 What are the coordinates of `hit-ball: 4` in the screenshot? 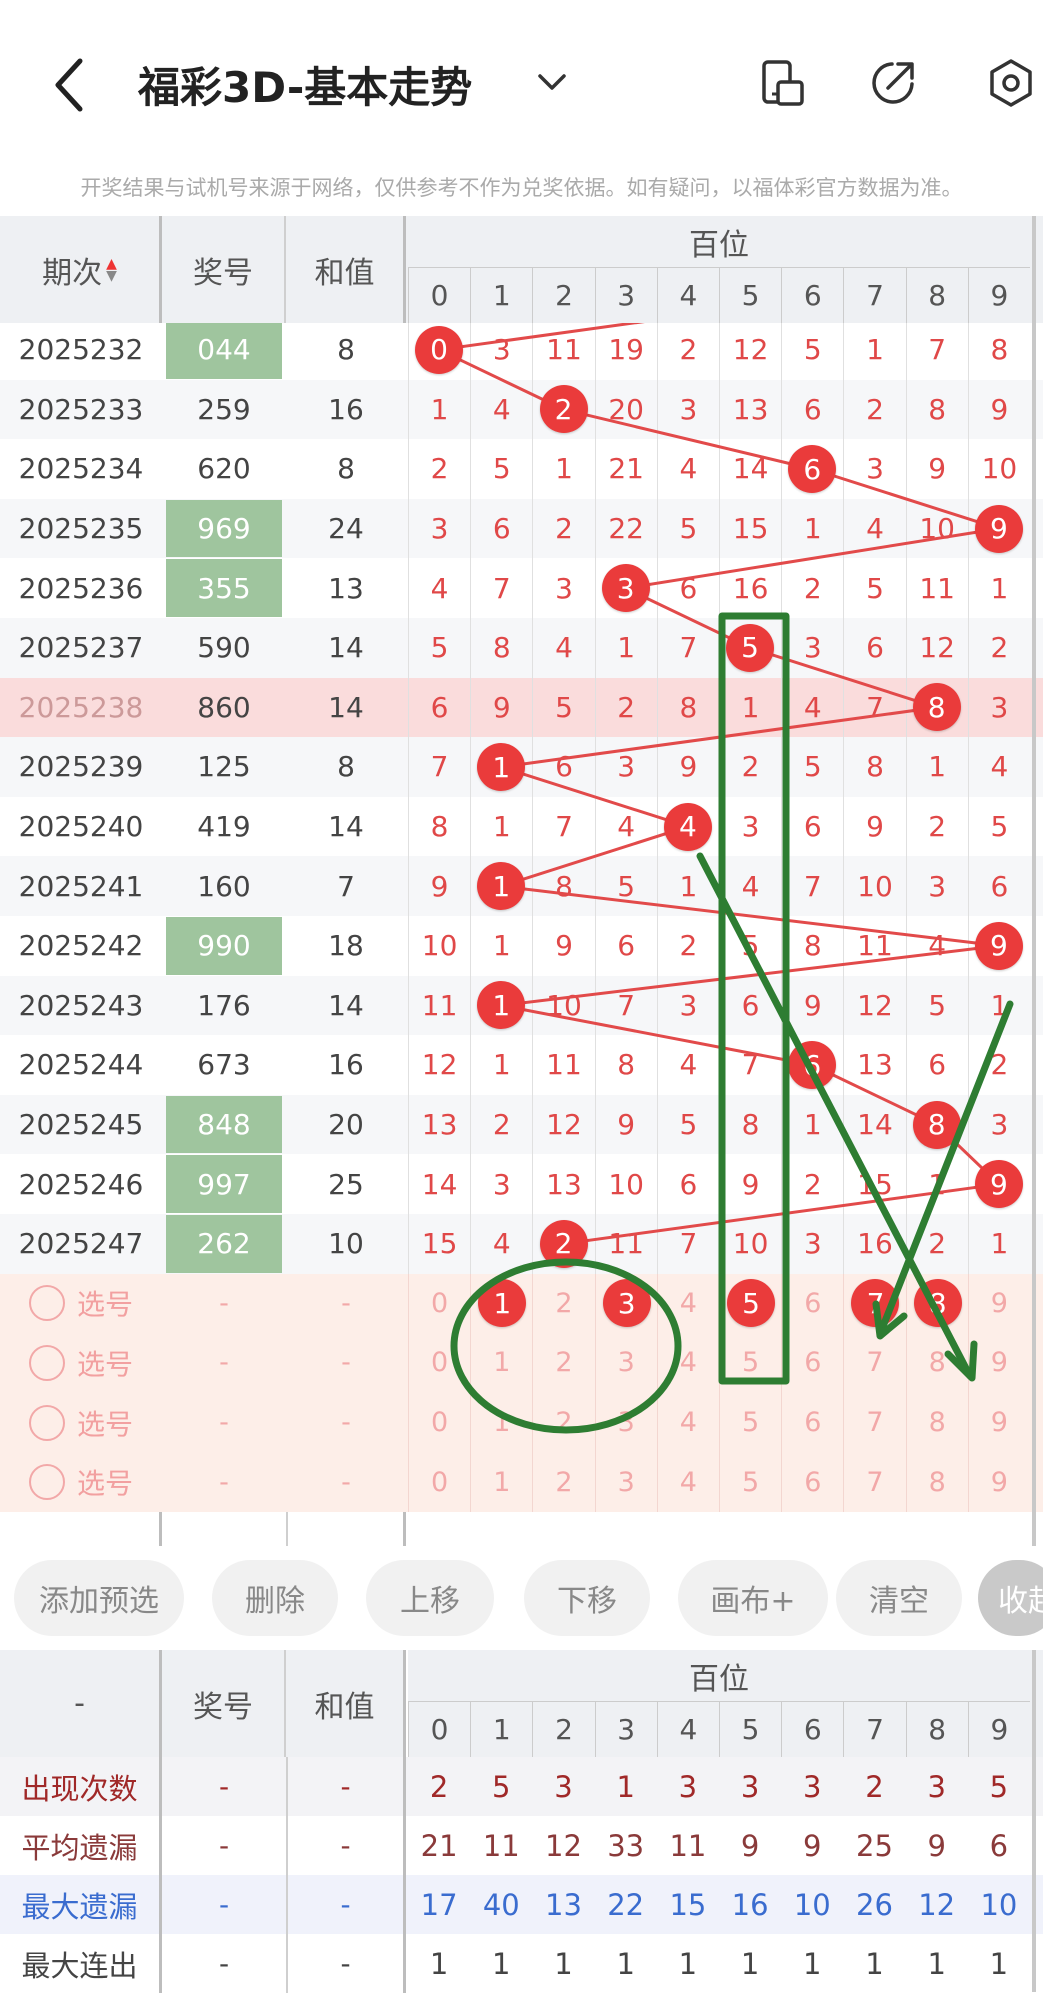 It's located at (687, 826).